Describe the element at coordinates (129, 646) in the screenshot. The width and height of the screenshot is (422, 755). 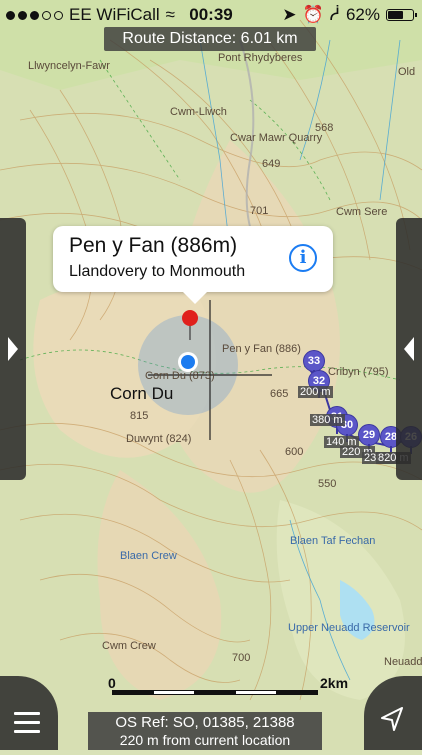
I see `map-label-cwm-crew: Cwm Crew` at that location.